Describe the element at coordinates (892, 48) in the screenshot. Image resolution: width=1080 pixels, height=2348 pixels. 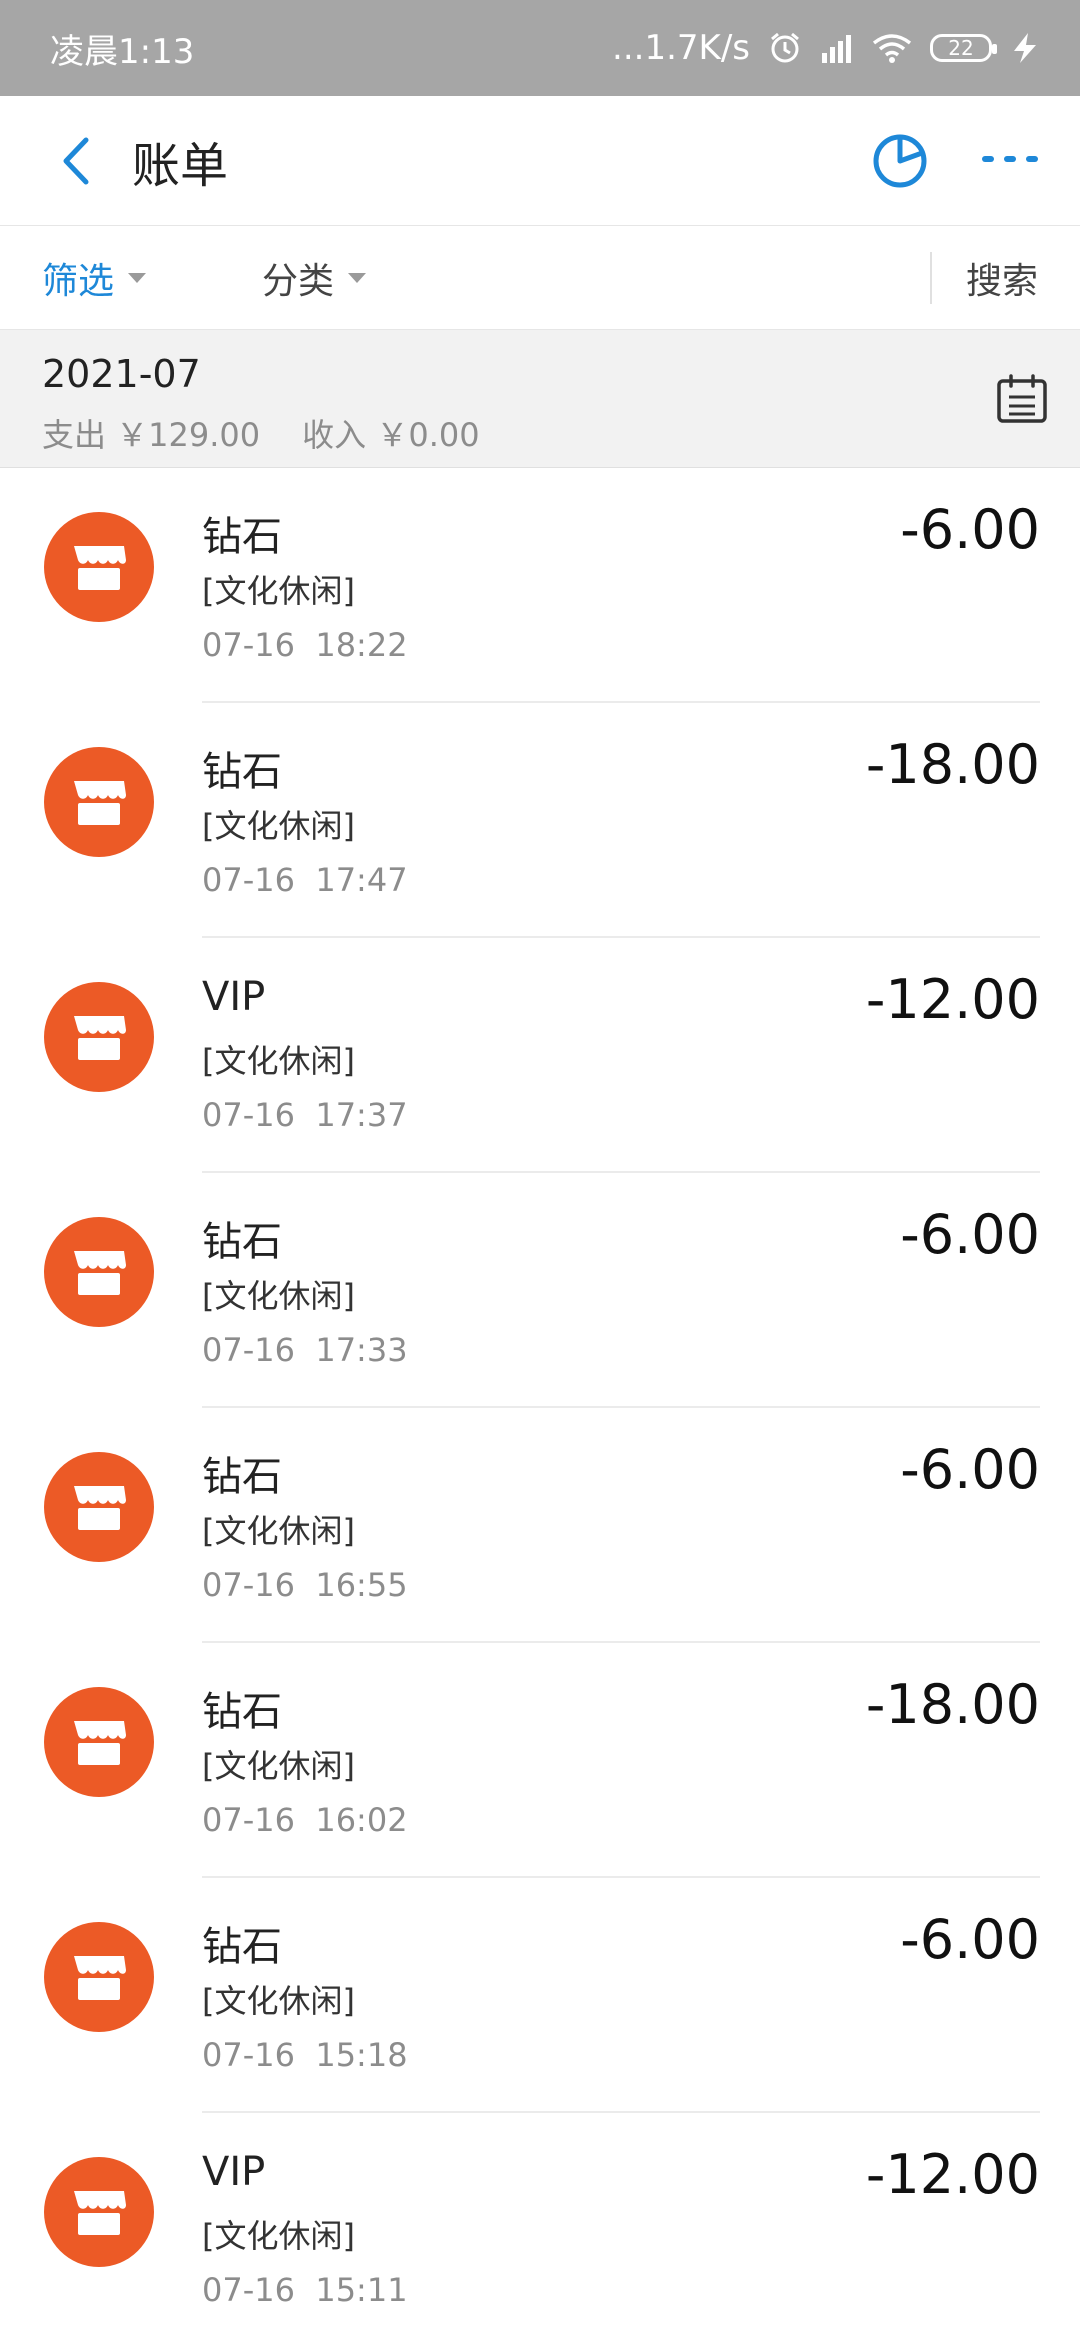
I see `wifi-icon` at that location.